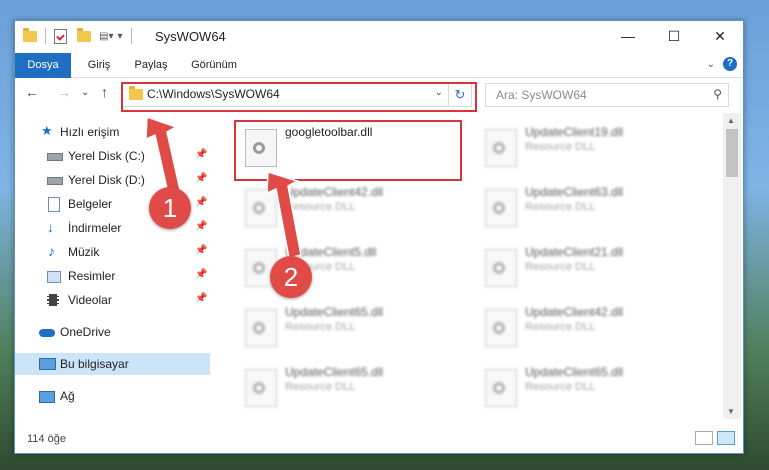  I want to click on title-bar: ▤▾ ▾ SysWOW64 — ☐ ✕, so click(379, 37).